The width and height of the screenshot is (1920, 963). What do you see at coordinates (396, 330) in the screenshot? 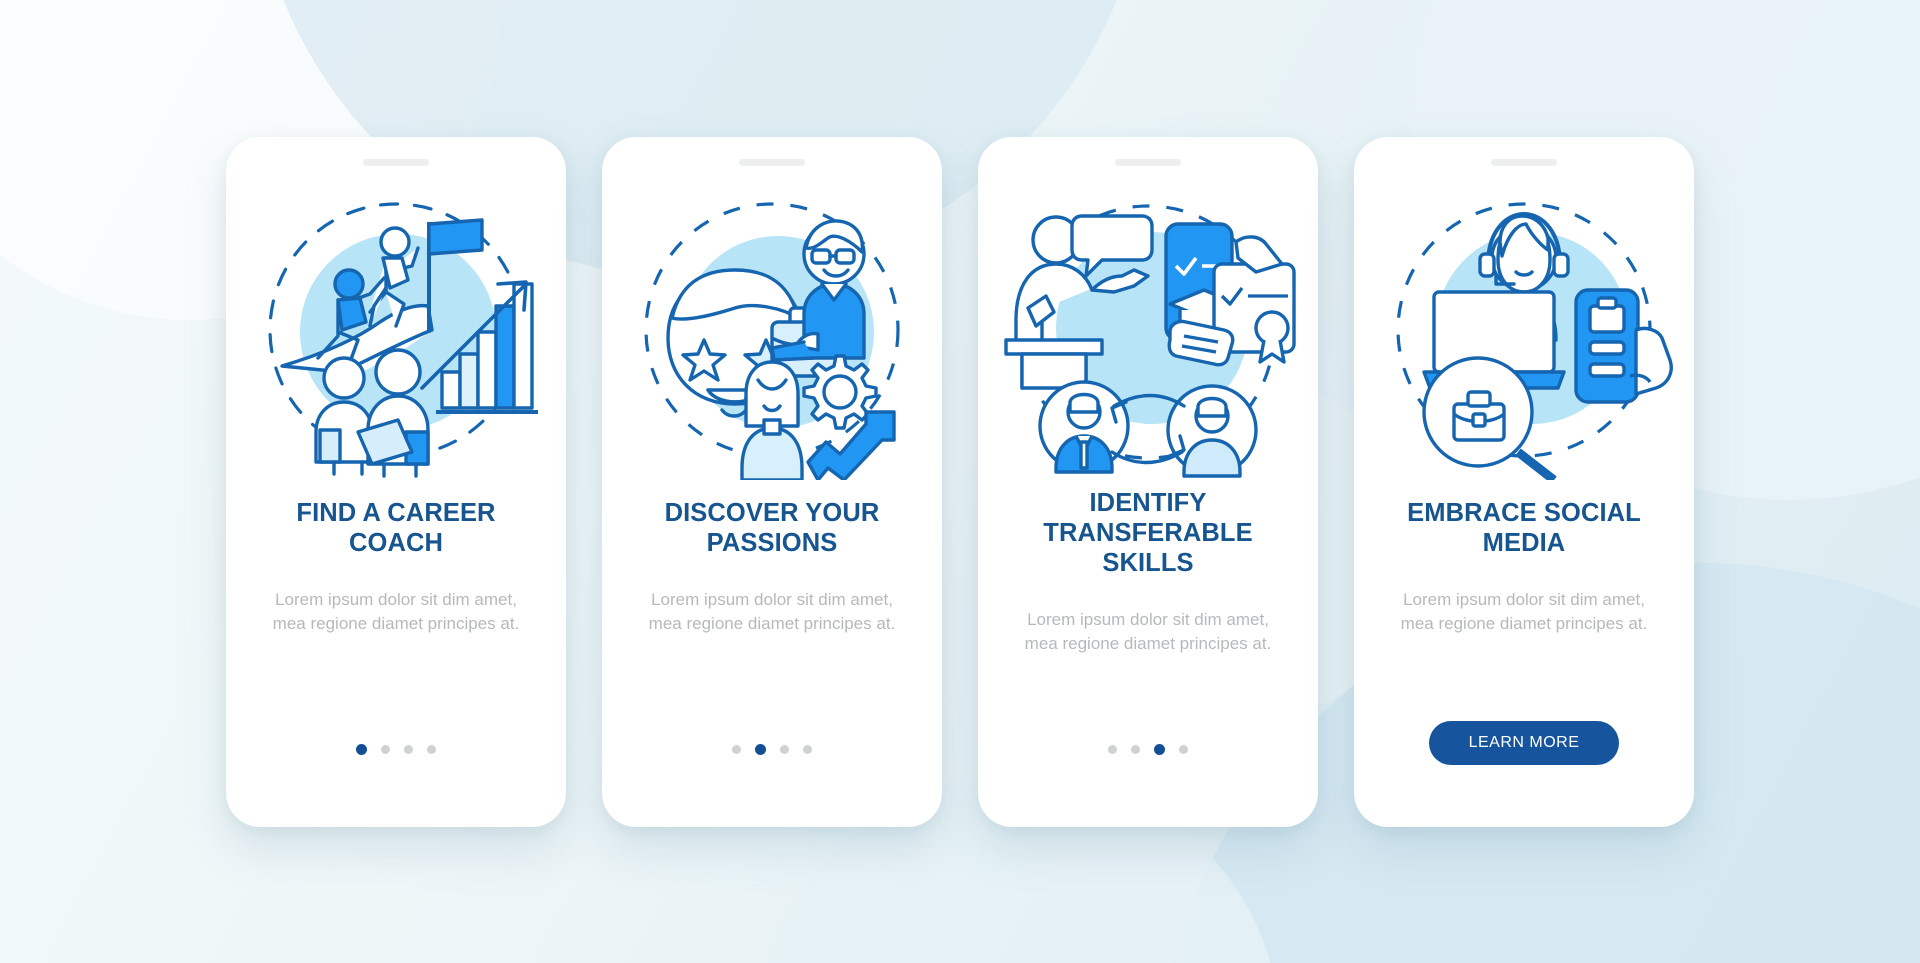
I see `career-coach-climbing-illustration` at bounding box center [396, 330].